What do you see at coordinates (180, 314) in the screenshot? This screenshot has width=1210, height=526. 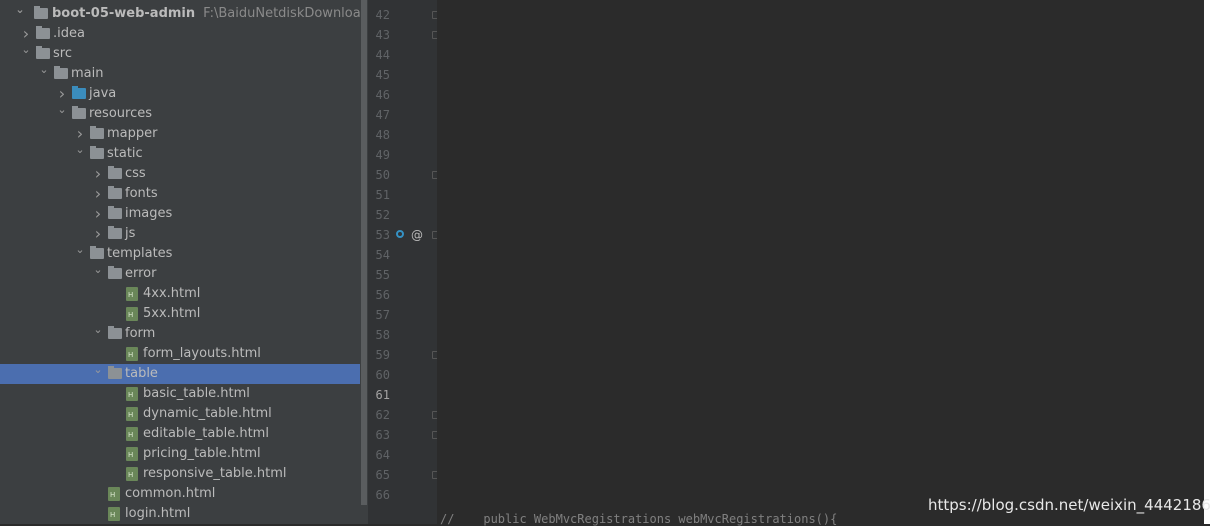 I see `tree-item: 5xx.html` at bounding box center [180, 314].